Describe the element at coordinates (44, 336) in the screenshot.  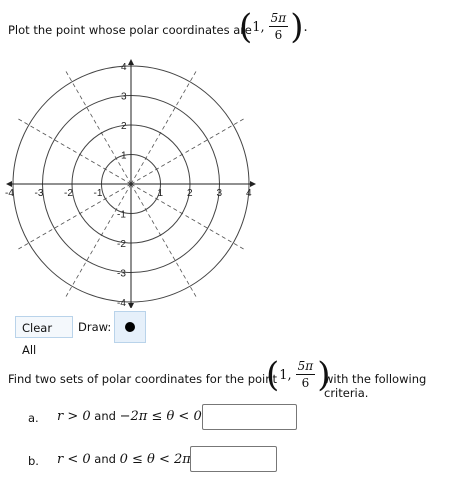
I see `clear-all-button: Clear All` at that location.